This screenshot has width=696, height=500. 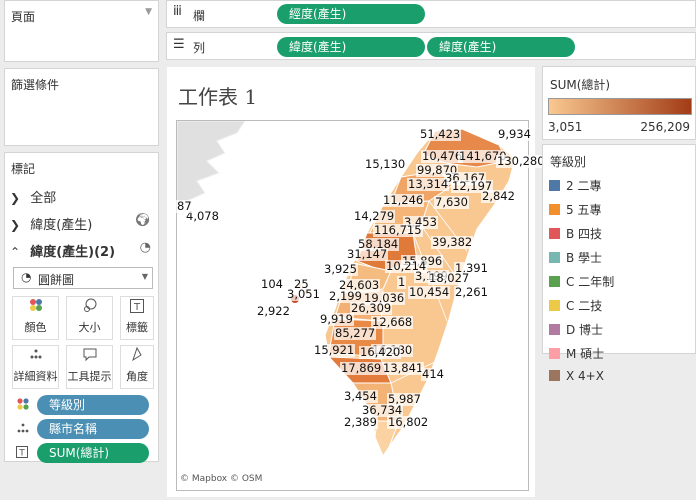 What do you see at coordinates (585, 376) in the screenshot?
I see `legend-label: X 4+X` at bounding box center [585, 376].